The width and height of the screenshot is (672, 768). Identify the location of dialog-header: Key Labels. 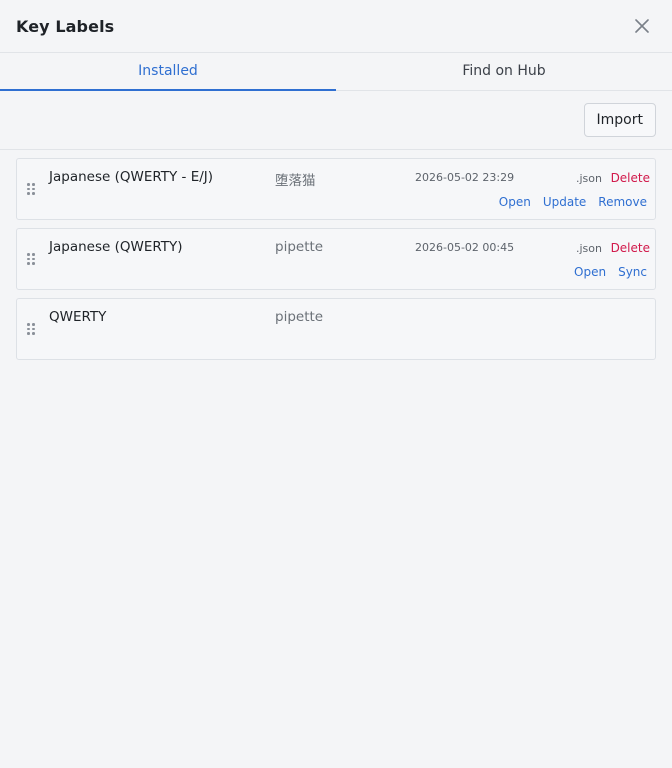
(336, 26).